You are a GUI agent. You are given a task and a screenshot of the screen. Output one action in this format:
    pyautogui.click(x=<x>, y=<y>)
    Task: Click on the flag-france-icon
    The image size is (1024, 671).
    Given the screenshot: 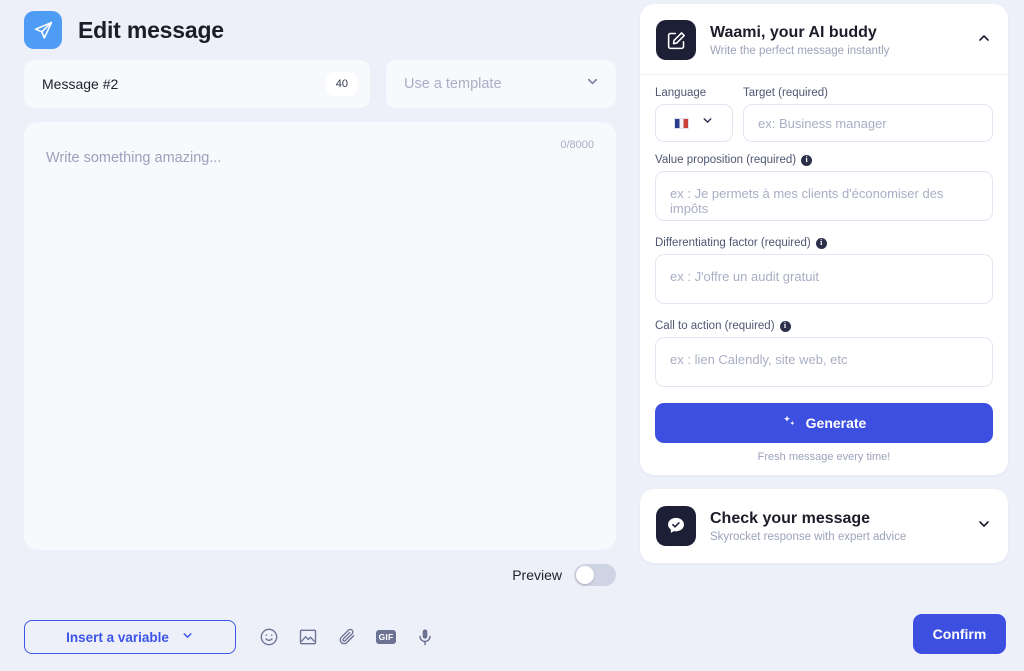 What is the action you would take?
    pyautogui.click(x=681, y=123)
    